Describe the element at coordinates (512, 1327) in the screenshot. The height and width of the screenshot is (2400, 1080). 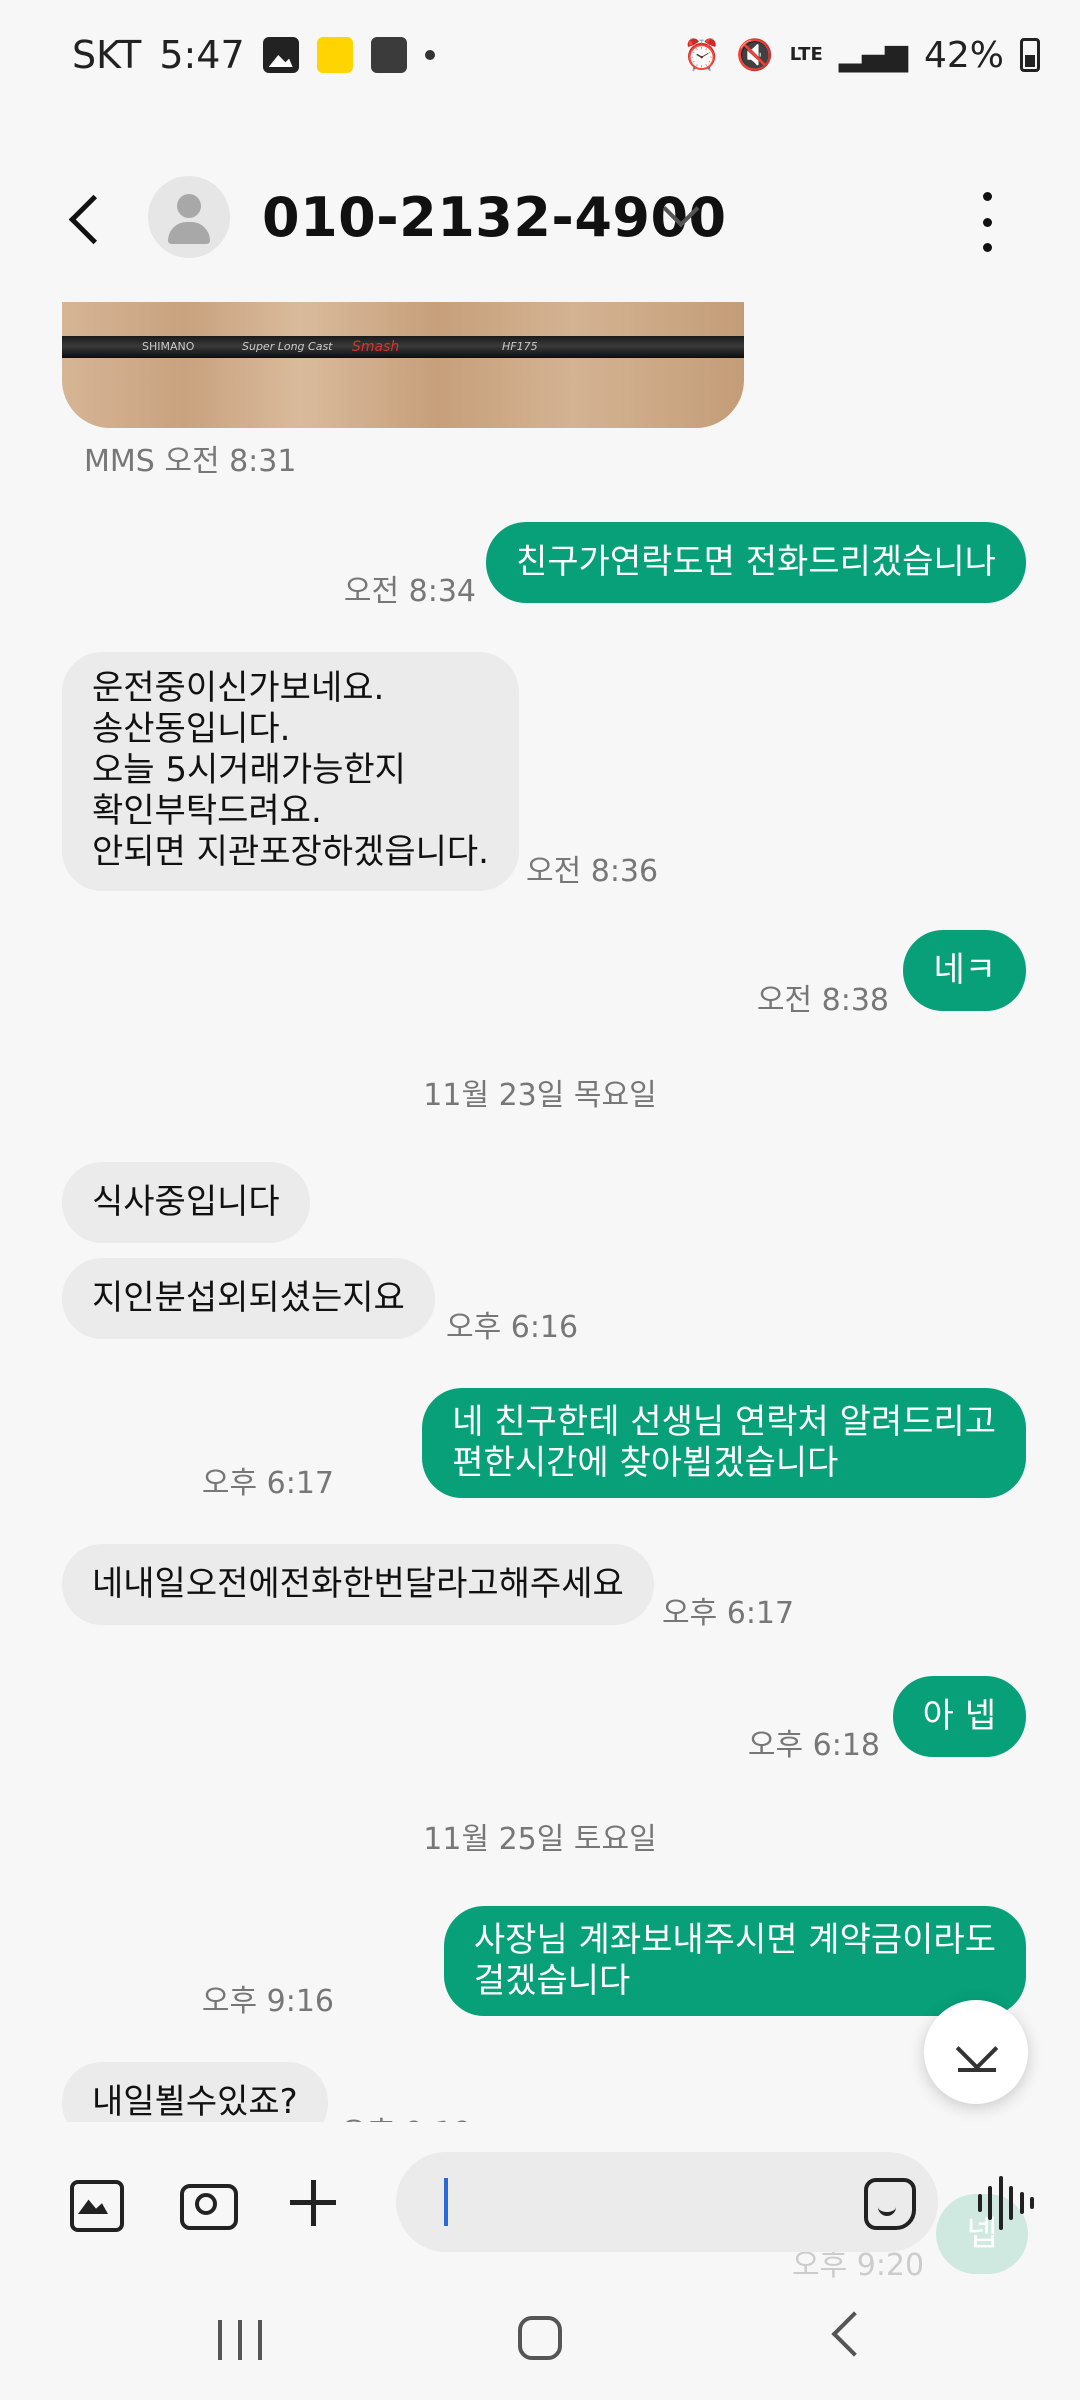
I see `message-time: 오후 6:16` at that location.